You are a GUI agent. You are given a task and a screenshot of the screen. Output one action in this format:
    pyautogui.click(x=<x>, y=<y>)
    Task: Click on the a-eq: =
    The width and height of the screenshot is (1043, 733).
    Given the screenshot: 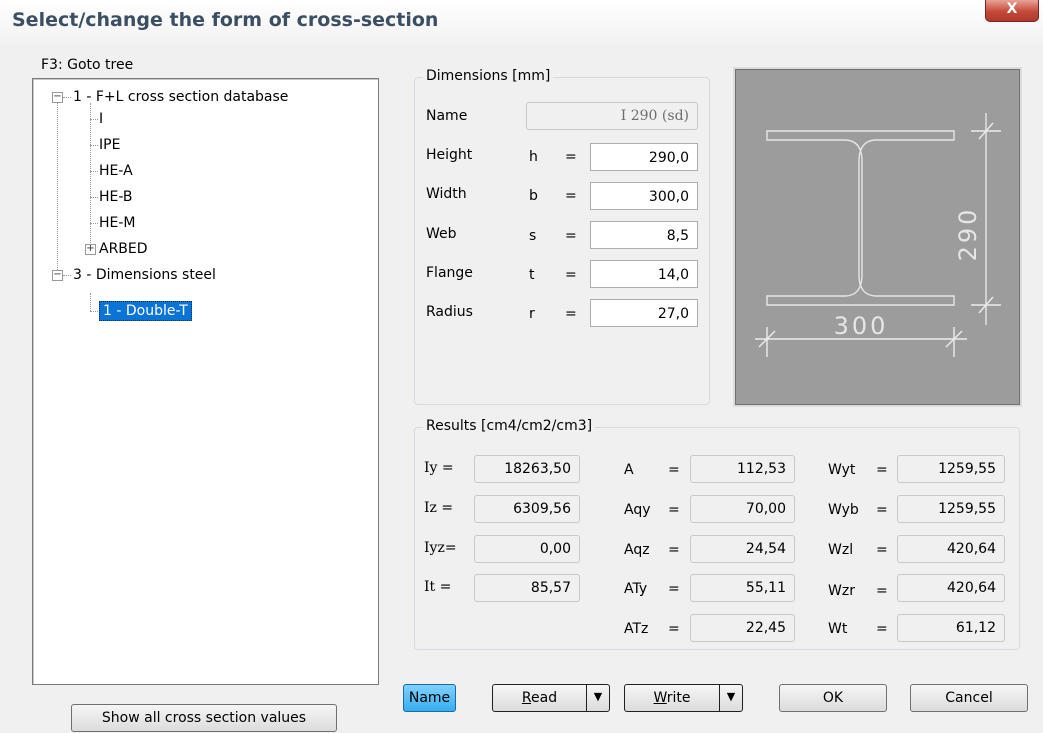 What is the action you would take?
    pyautogui.click(x=674, y=470)
    